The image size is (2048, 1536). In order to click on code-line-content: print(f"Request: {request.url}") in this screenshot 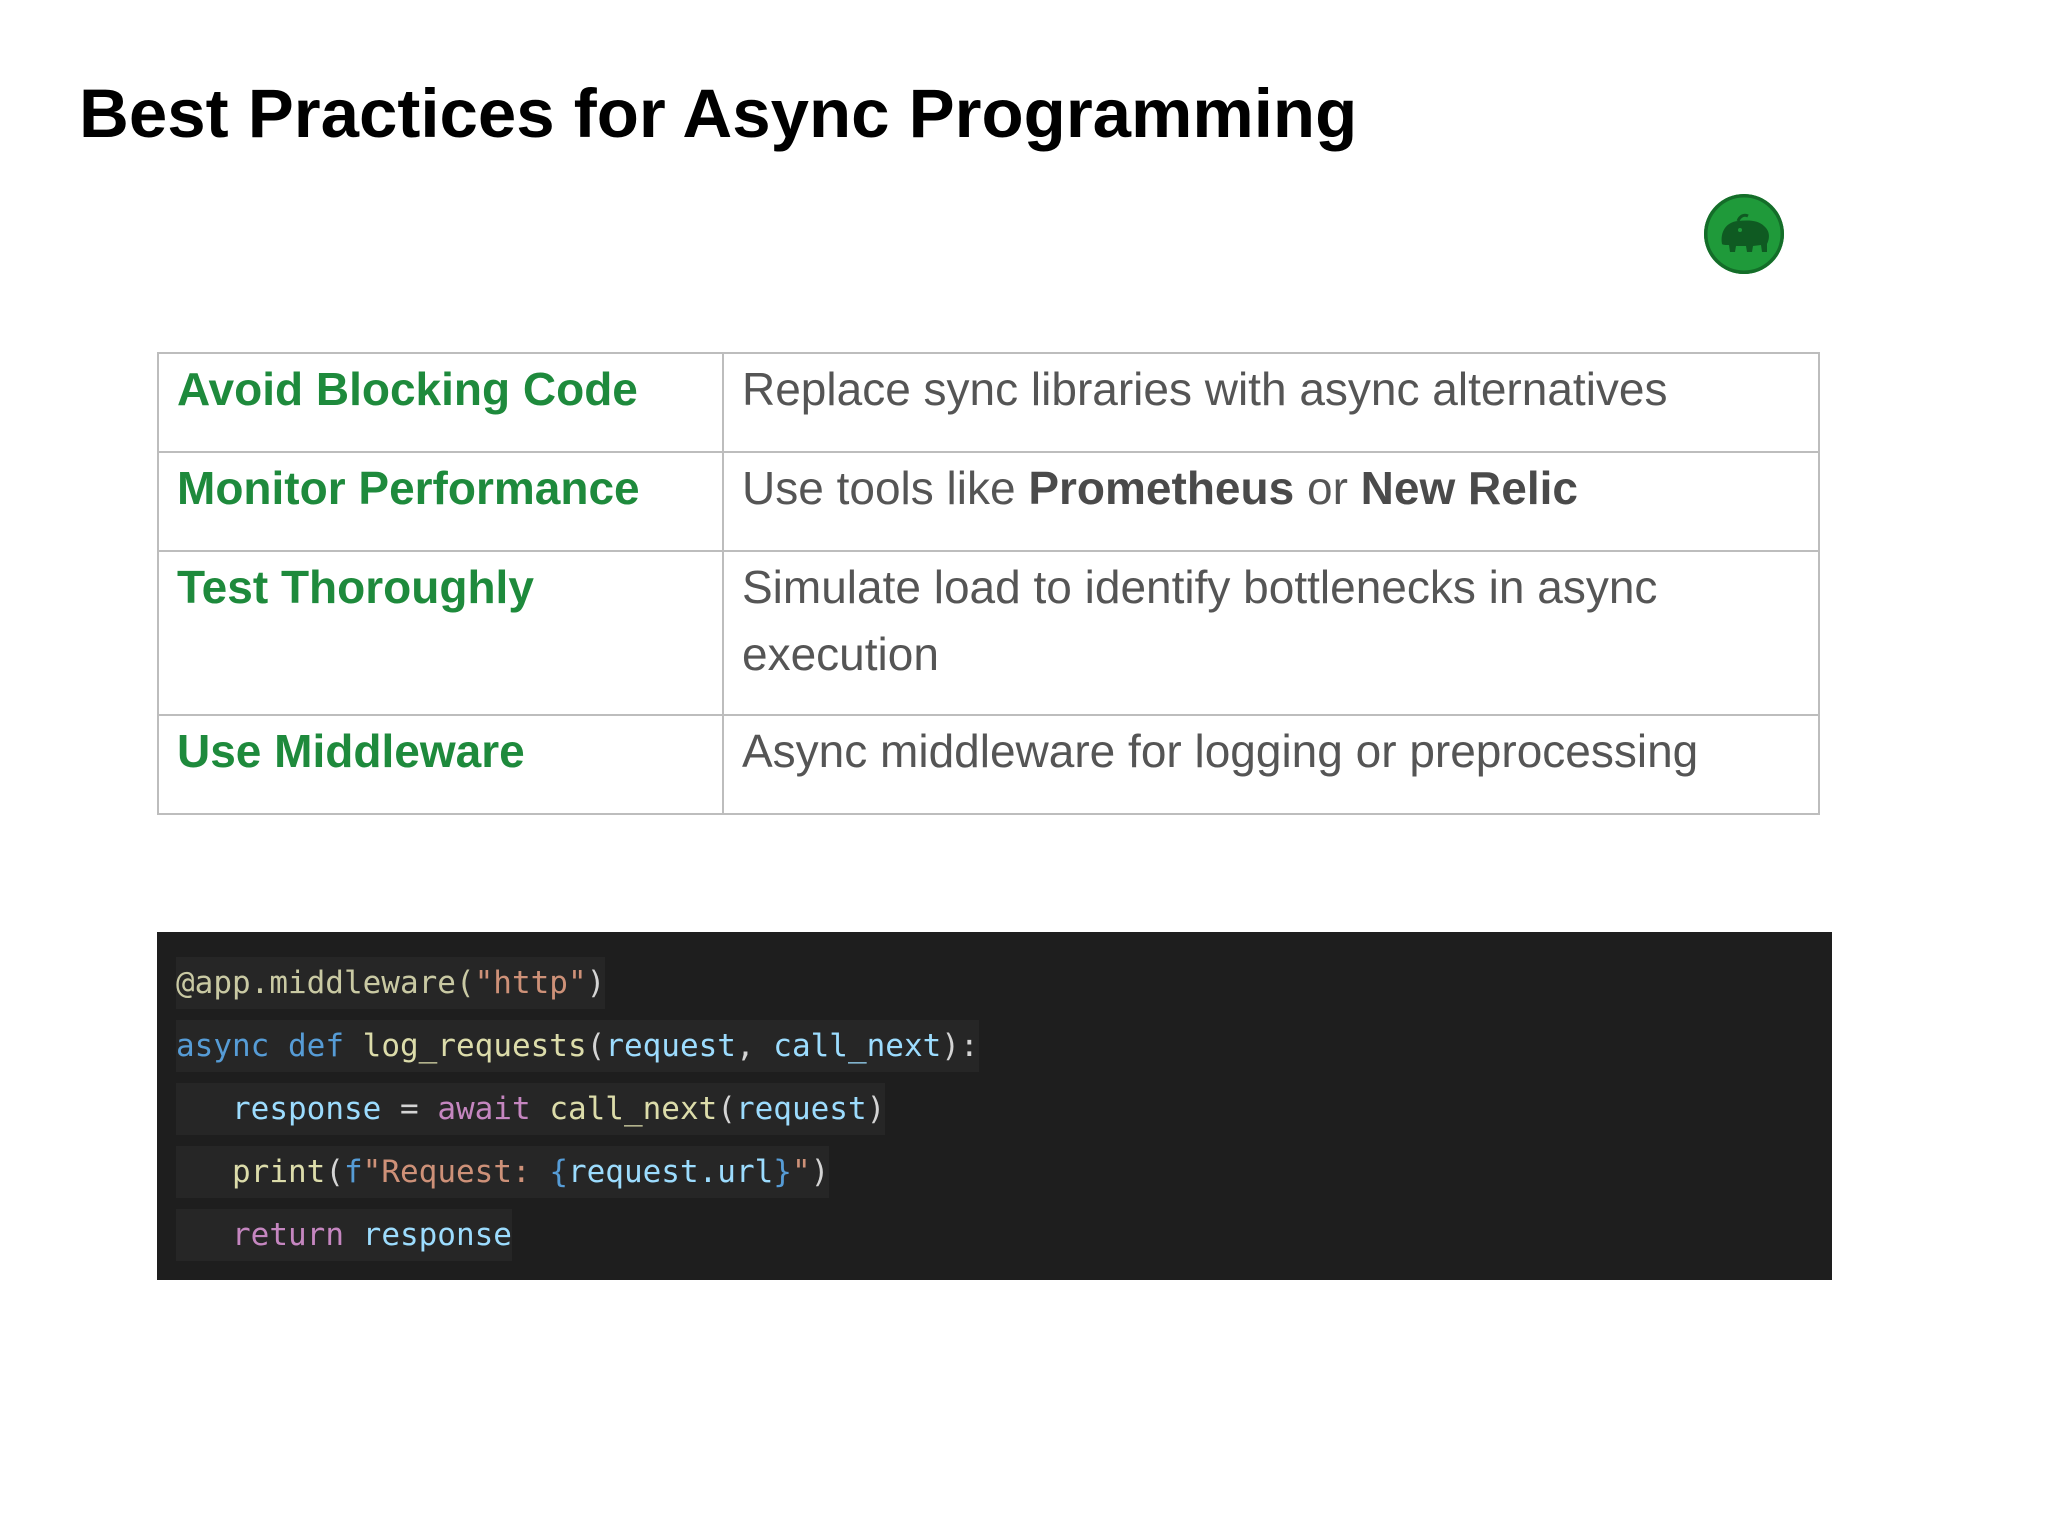, I will do `click(503, 1171)`.